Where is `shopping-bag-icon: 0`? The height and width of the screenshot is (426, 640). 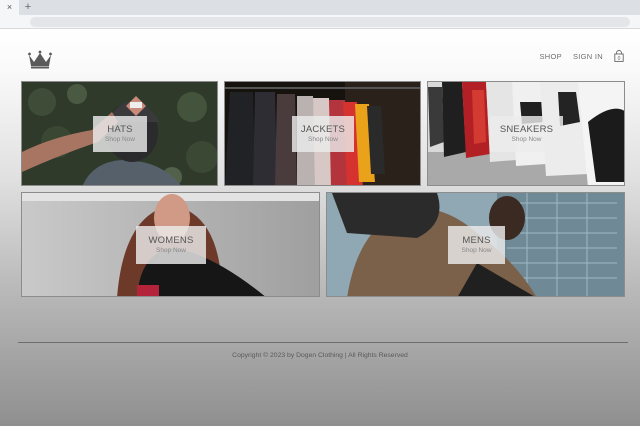
shopping-bag-icon: 0 is located at coordinates (619, 56).